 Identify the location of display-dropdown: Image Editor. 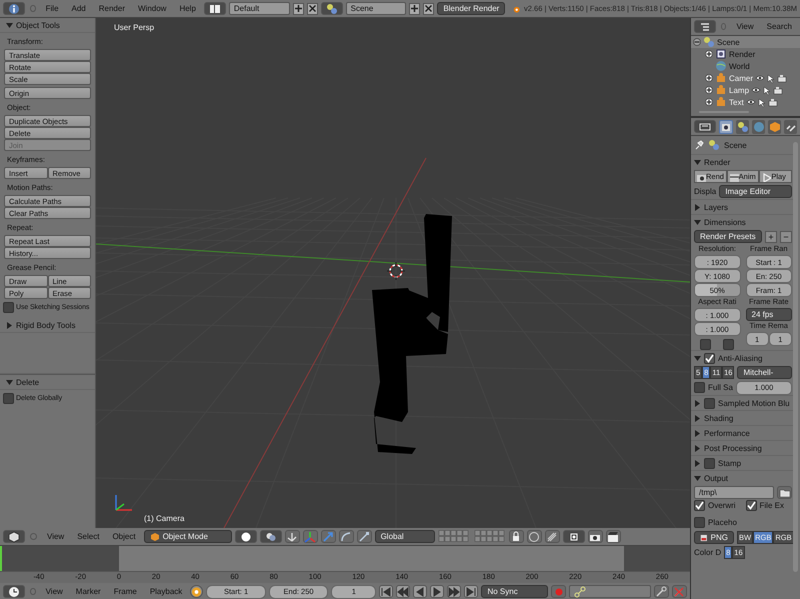
(755, 191).